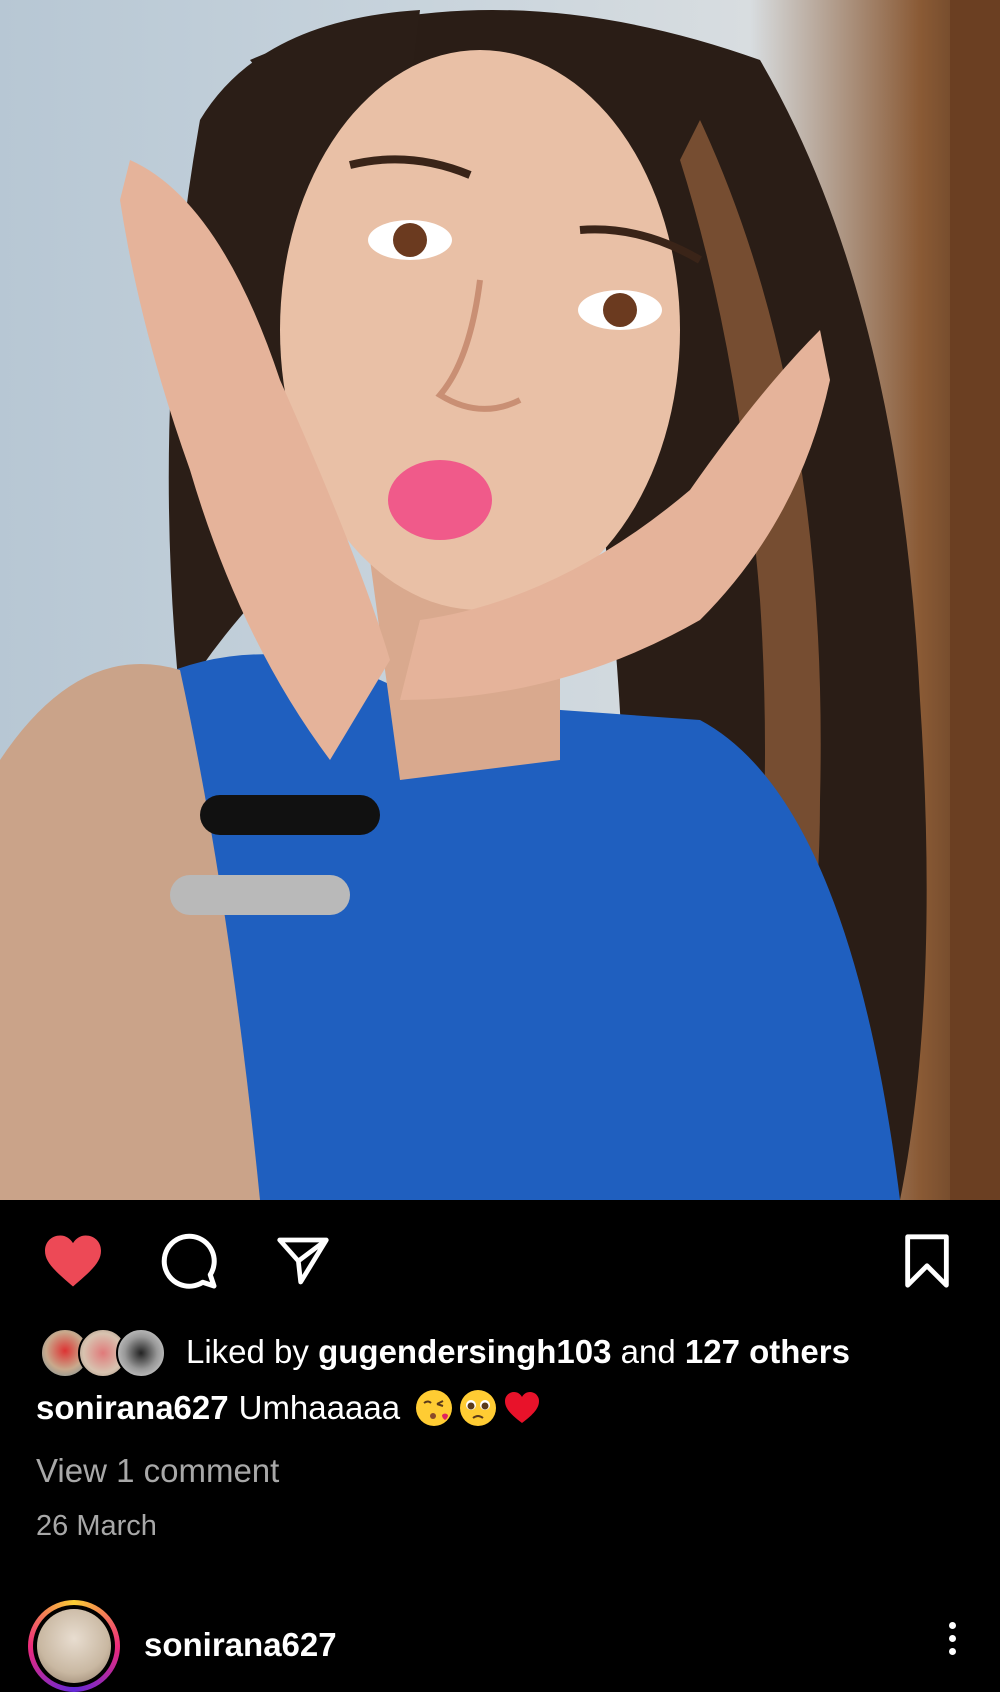  I want to click on bookmark-icon, so click(927, 1261).